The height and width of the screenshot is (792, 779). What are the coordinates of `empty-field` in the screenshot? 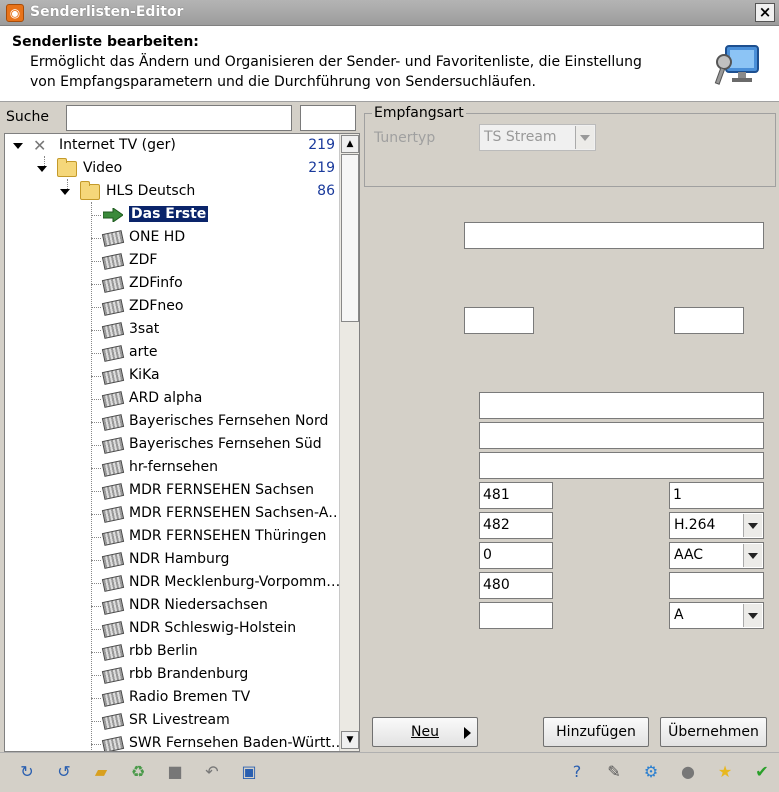 It's located at (716, 585).